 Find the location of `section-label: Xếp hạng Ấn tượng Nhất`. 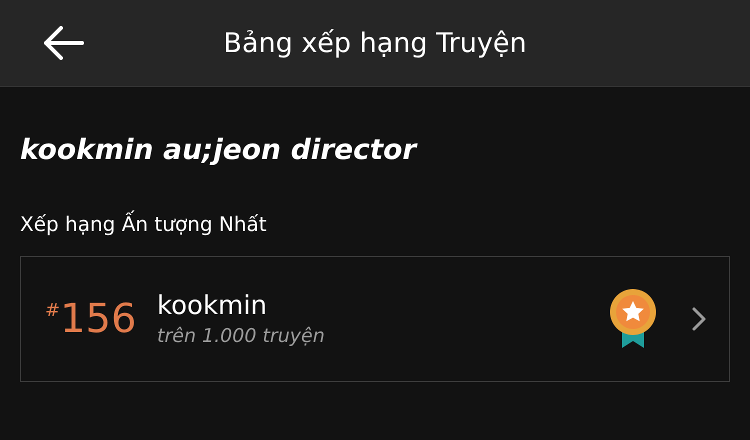

section-label: Xếp hạng Ấn tượng Nhất is located at coordinates (144, 224).